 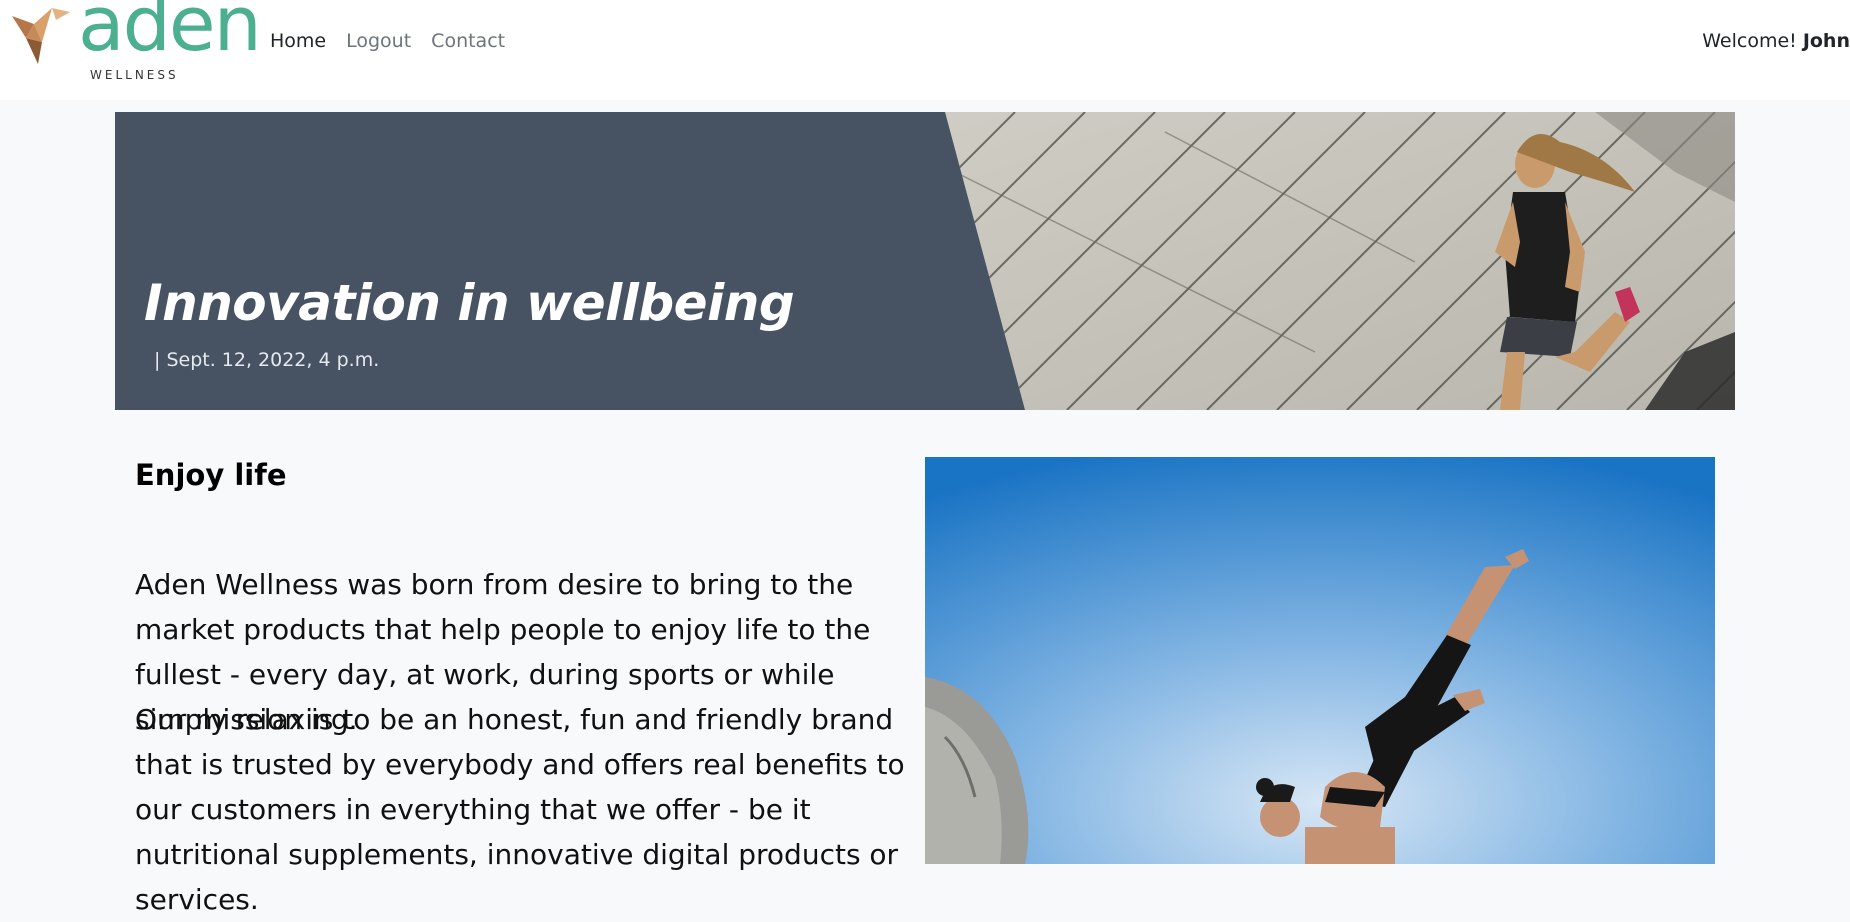 I want to click on nav-contact-link: Contact, so click(x=468, y=41).